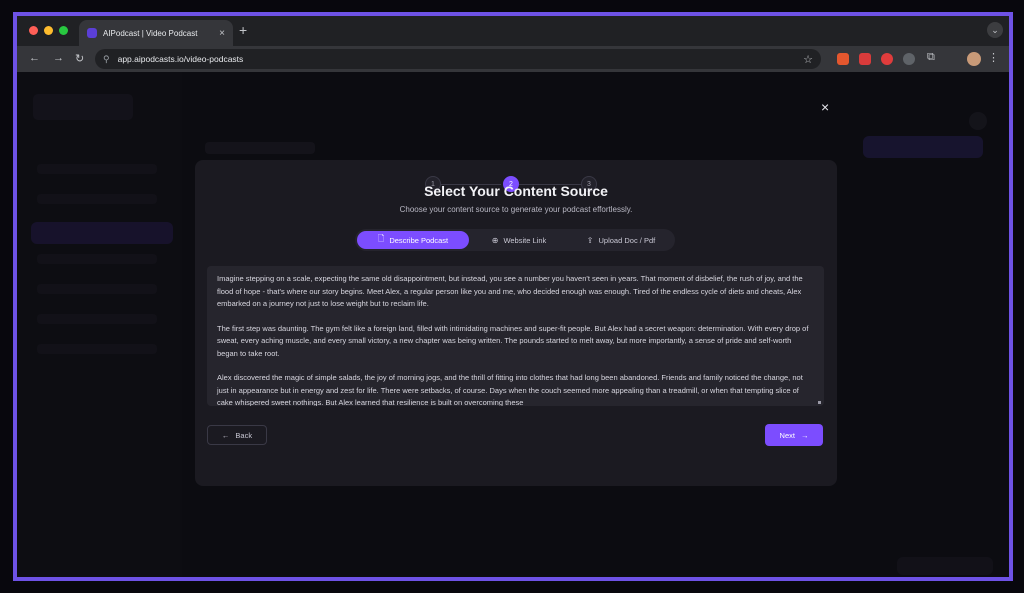 The width and height of the screenshot is (1024, 593). I want to click on site-info-icon: ⚲, so click(106, 59).